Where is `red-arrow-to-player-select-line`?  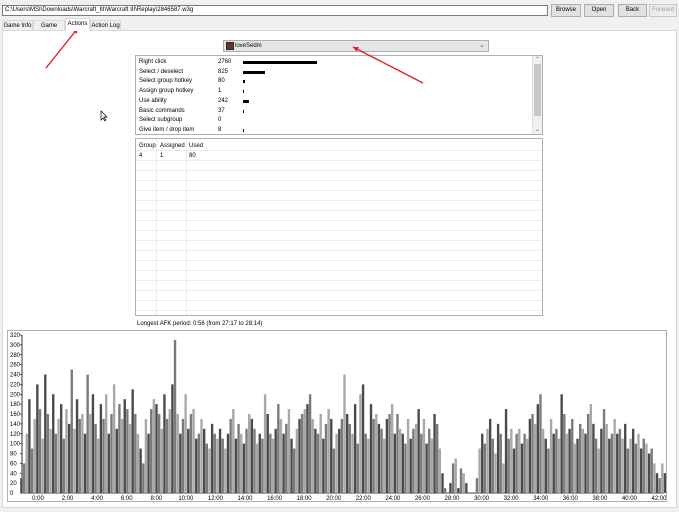 red-arrow-to-player-select-line is located at coordinates (388, 65).